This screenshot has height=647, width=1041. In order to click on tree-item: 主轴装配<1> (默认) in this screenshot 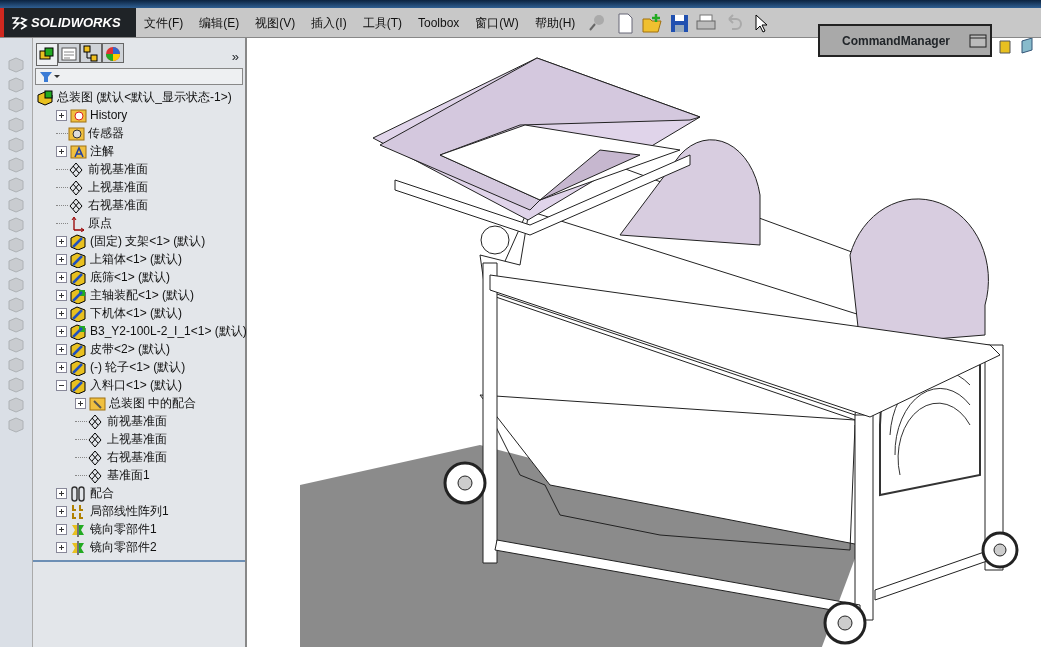, I will do `click(142, 295)`.